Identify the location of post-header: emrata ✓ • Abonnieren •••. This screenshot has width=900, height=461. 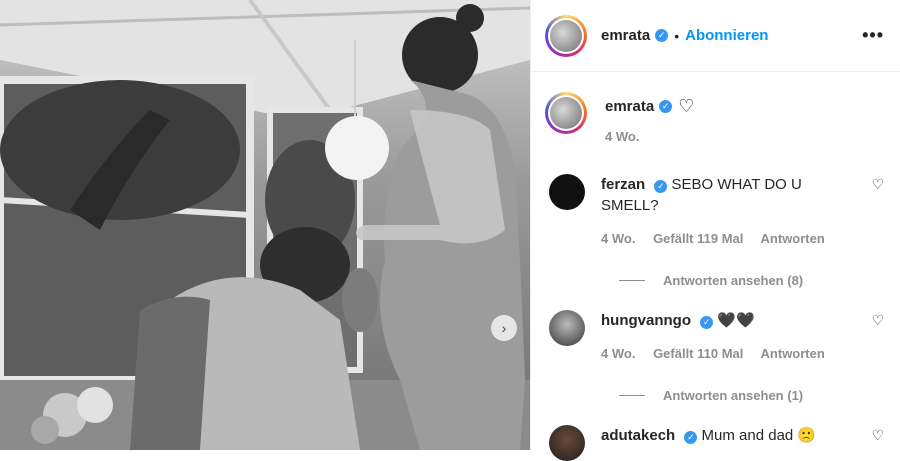
(715, 36).